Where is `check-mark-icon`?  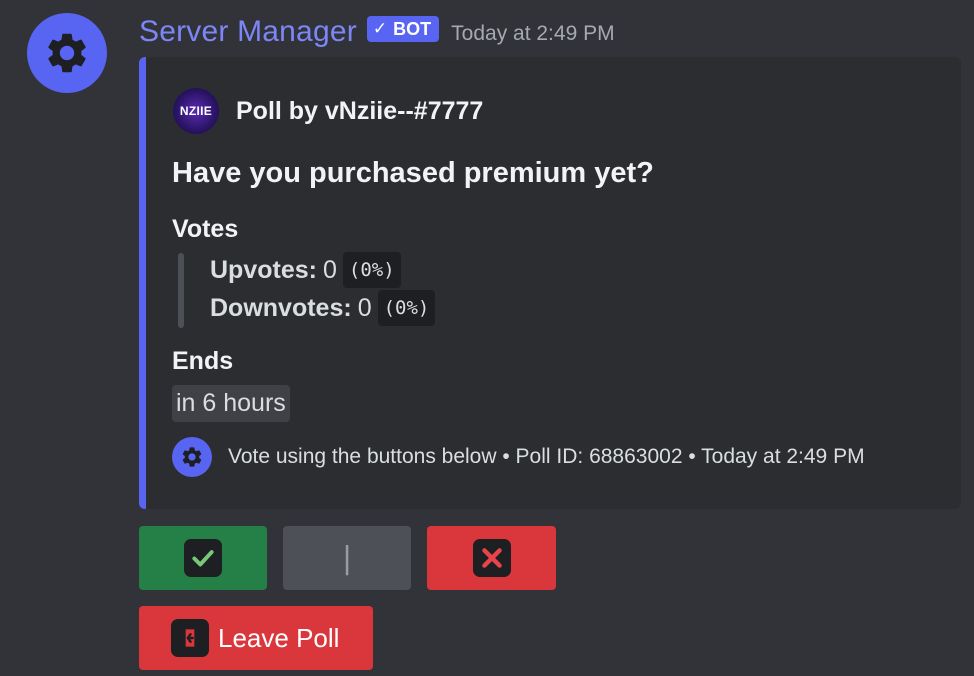
check-mark-icon is located at coordinates (203, 558).